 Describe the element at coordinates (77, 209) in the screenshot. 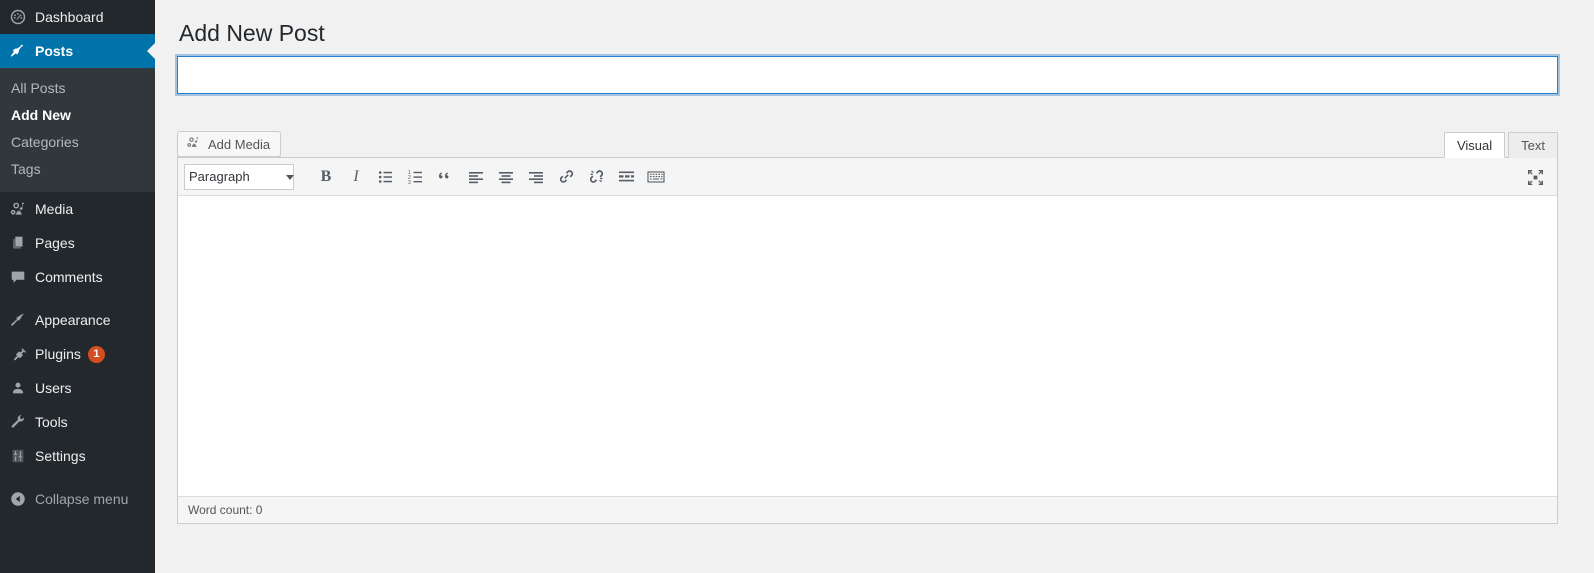

I see `sidebar-item-media: Media` at that location.